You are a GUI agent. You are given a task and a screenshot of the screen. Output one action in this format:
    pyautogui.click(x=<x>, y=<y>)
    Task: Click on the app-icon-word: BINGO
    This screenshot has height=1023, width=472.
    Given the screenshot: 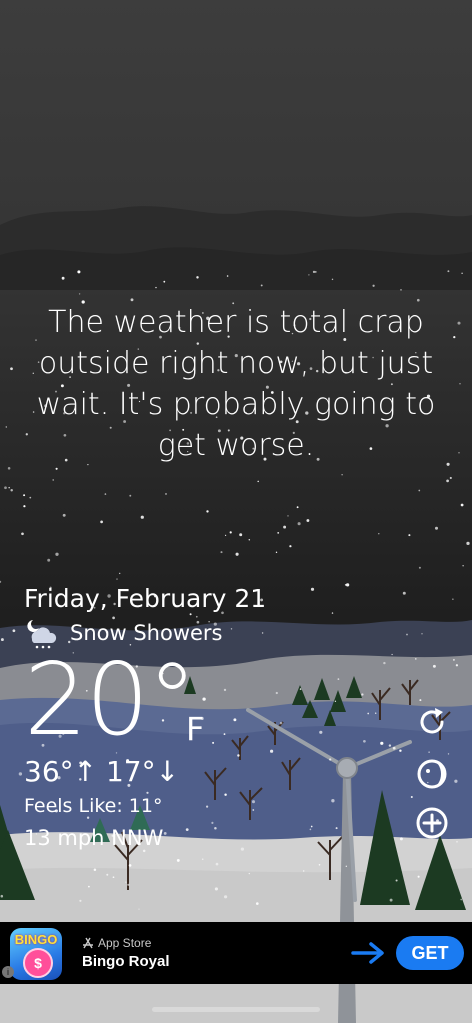 What is the action you would take?
    pyautogui.click(x=36, y=939)
    